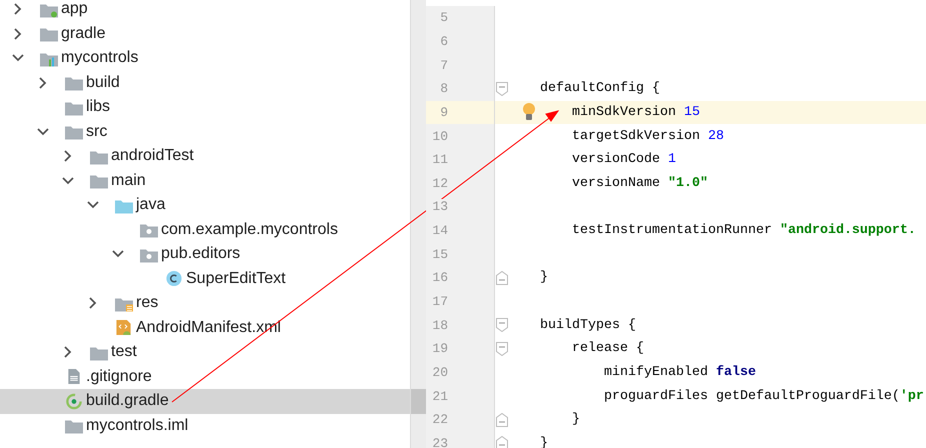  What do you see at coordinates (636, 112) in the screenshot?
I see `code-line: minSdkVersion 15` at bounding box center [636, 112].